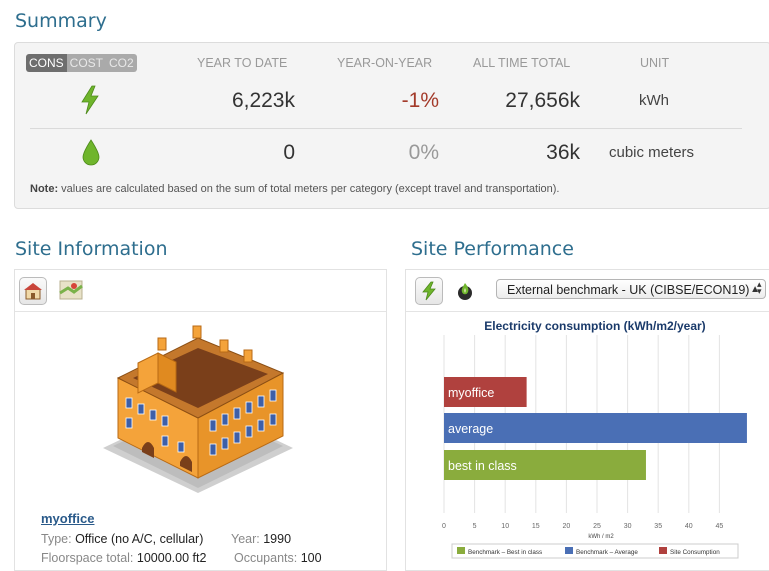  I want to click on summary-title: Summary, so click(61, 21).